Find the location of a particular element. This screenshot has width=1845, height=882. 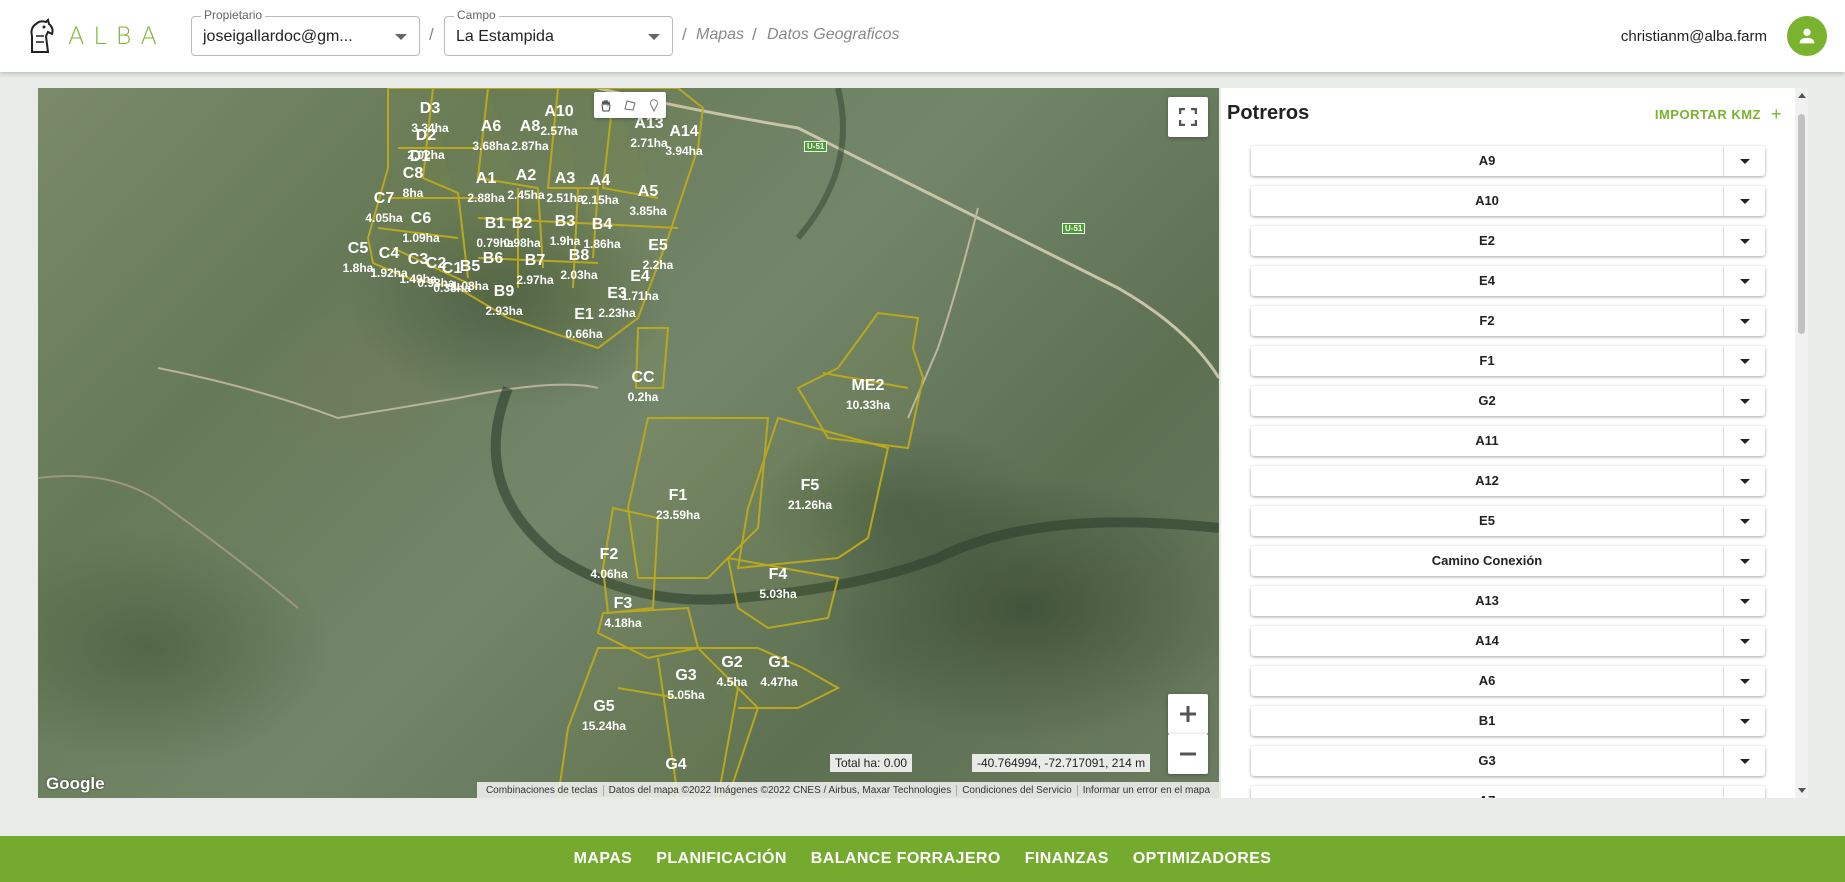

scroll-thumb is located at coordinates (1801, 224).